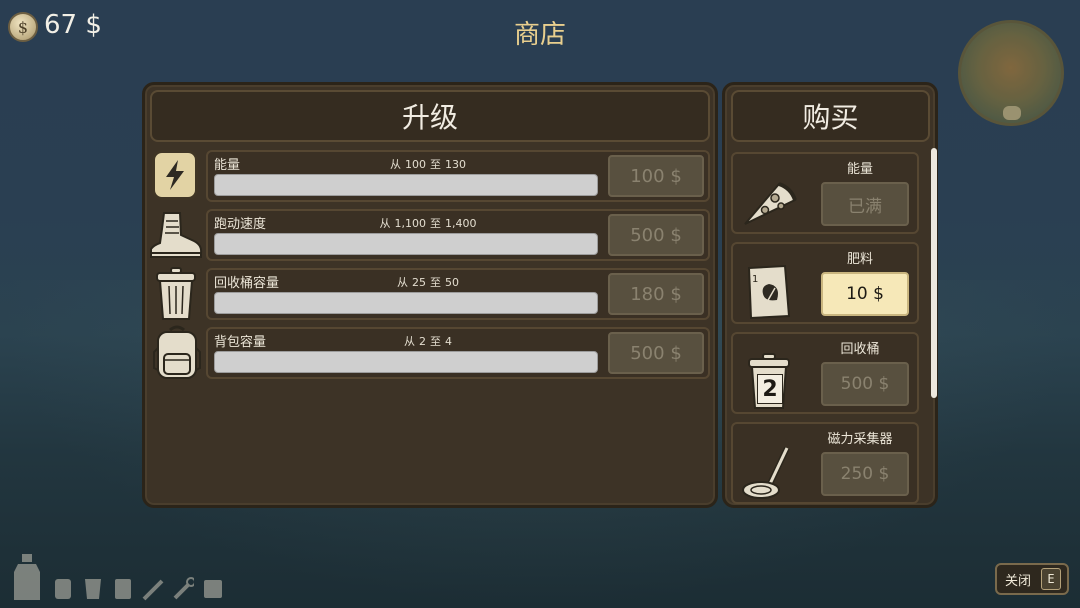 This screenshot has width=1080, height=608. What do you see at coordinates (865, 384) in the screenshot?
I see `buy-button: 500 $` at bounding box center [865, 384].